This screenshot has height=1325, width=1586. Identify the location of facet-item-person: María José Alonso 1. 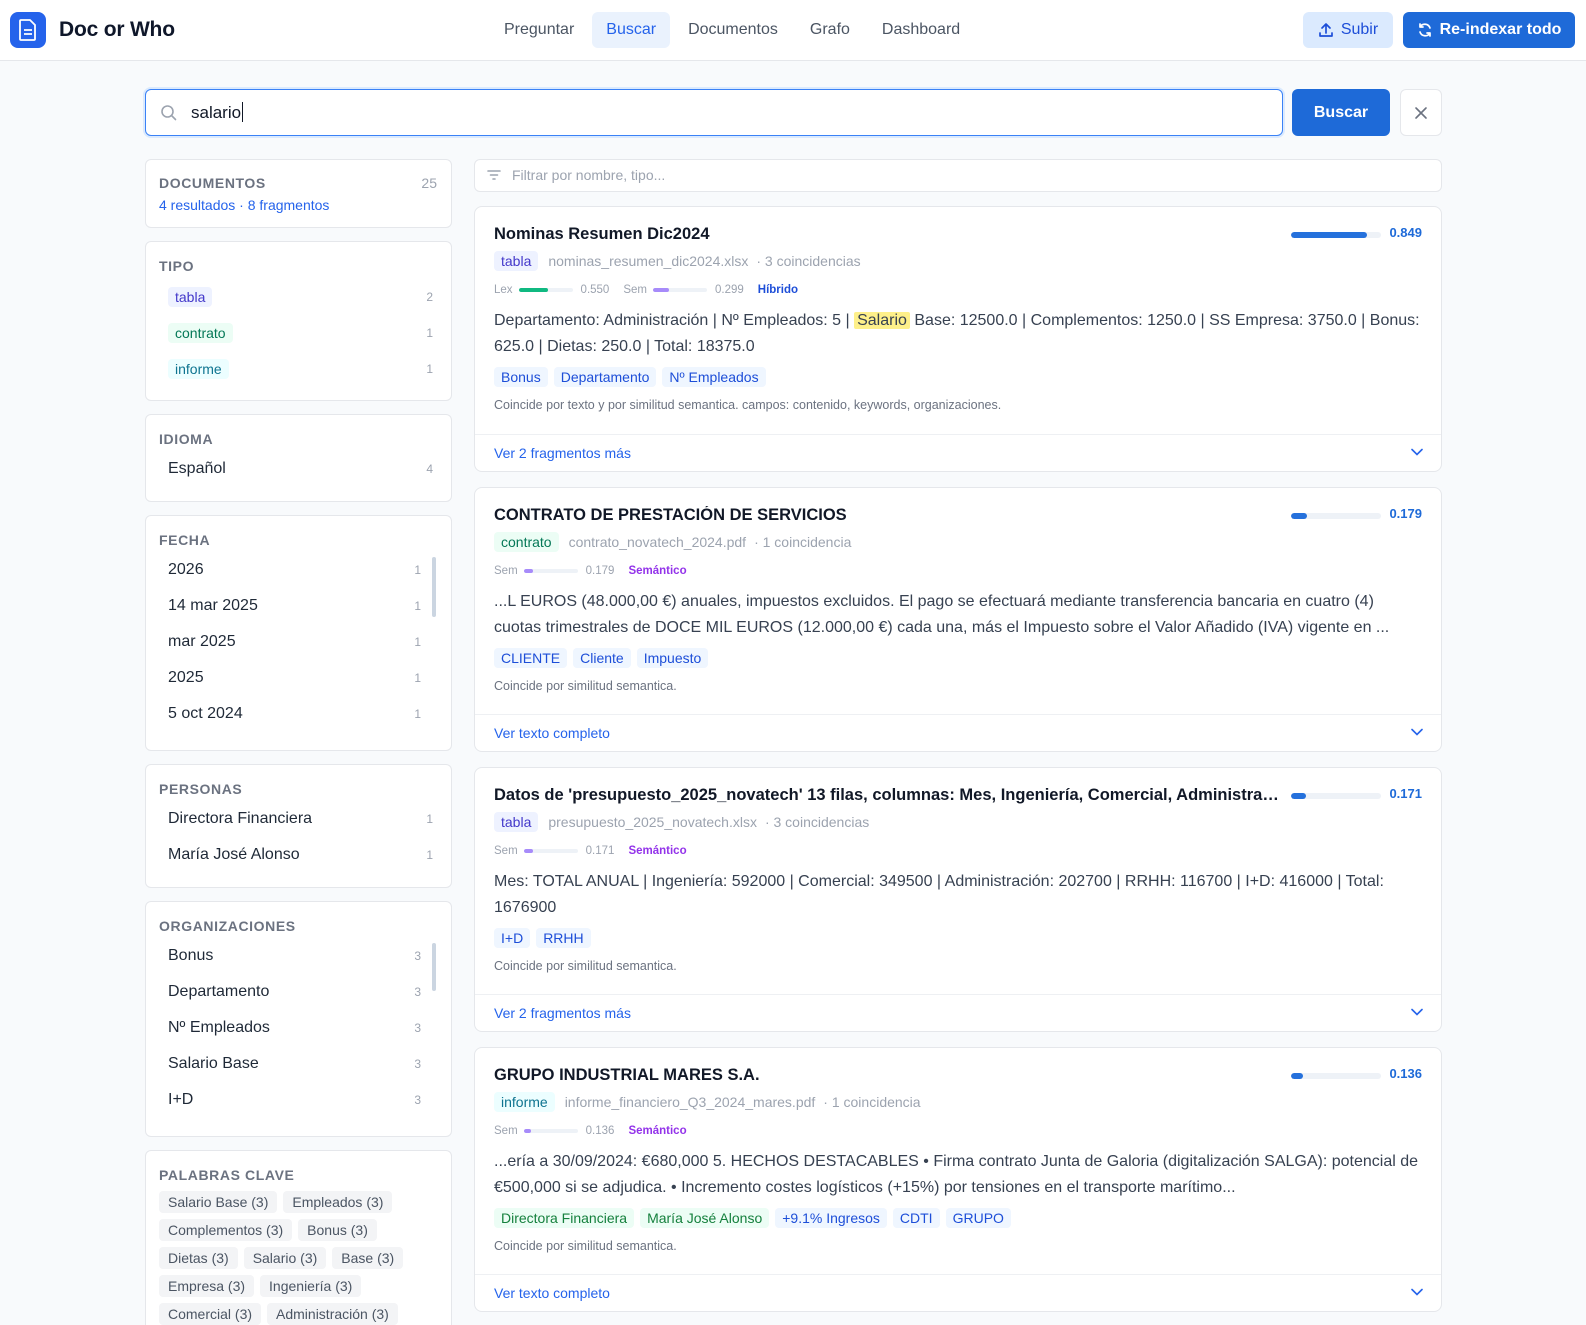
(300, 855).